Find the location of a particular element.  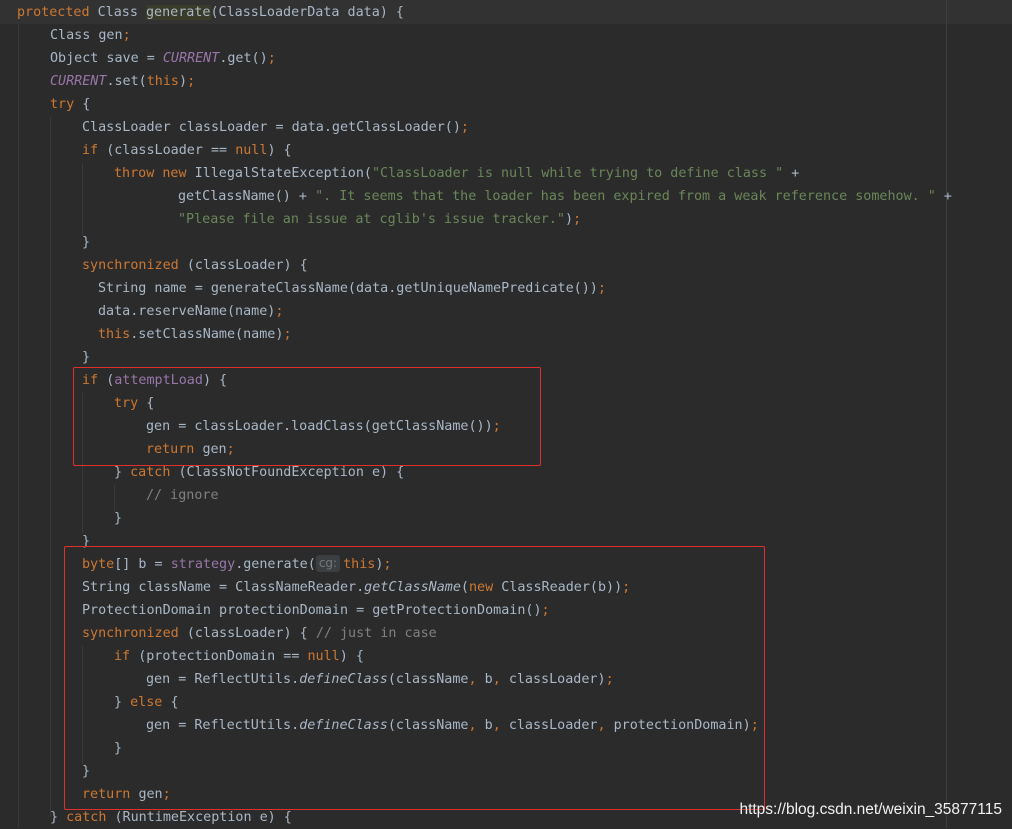

code-line: CURRENT.set(this); is located at coordinates (122, 81).